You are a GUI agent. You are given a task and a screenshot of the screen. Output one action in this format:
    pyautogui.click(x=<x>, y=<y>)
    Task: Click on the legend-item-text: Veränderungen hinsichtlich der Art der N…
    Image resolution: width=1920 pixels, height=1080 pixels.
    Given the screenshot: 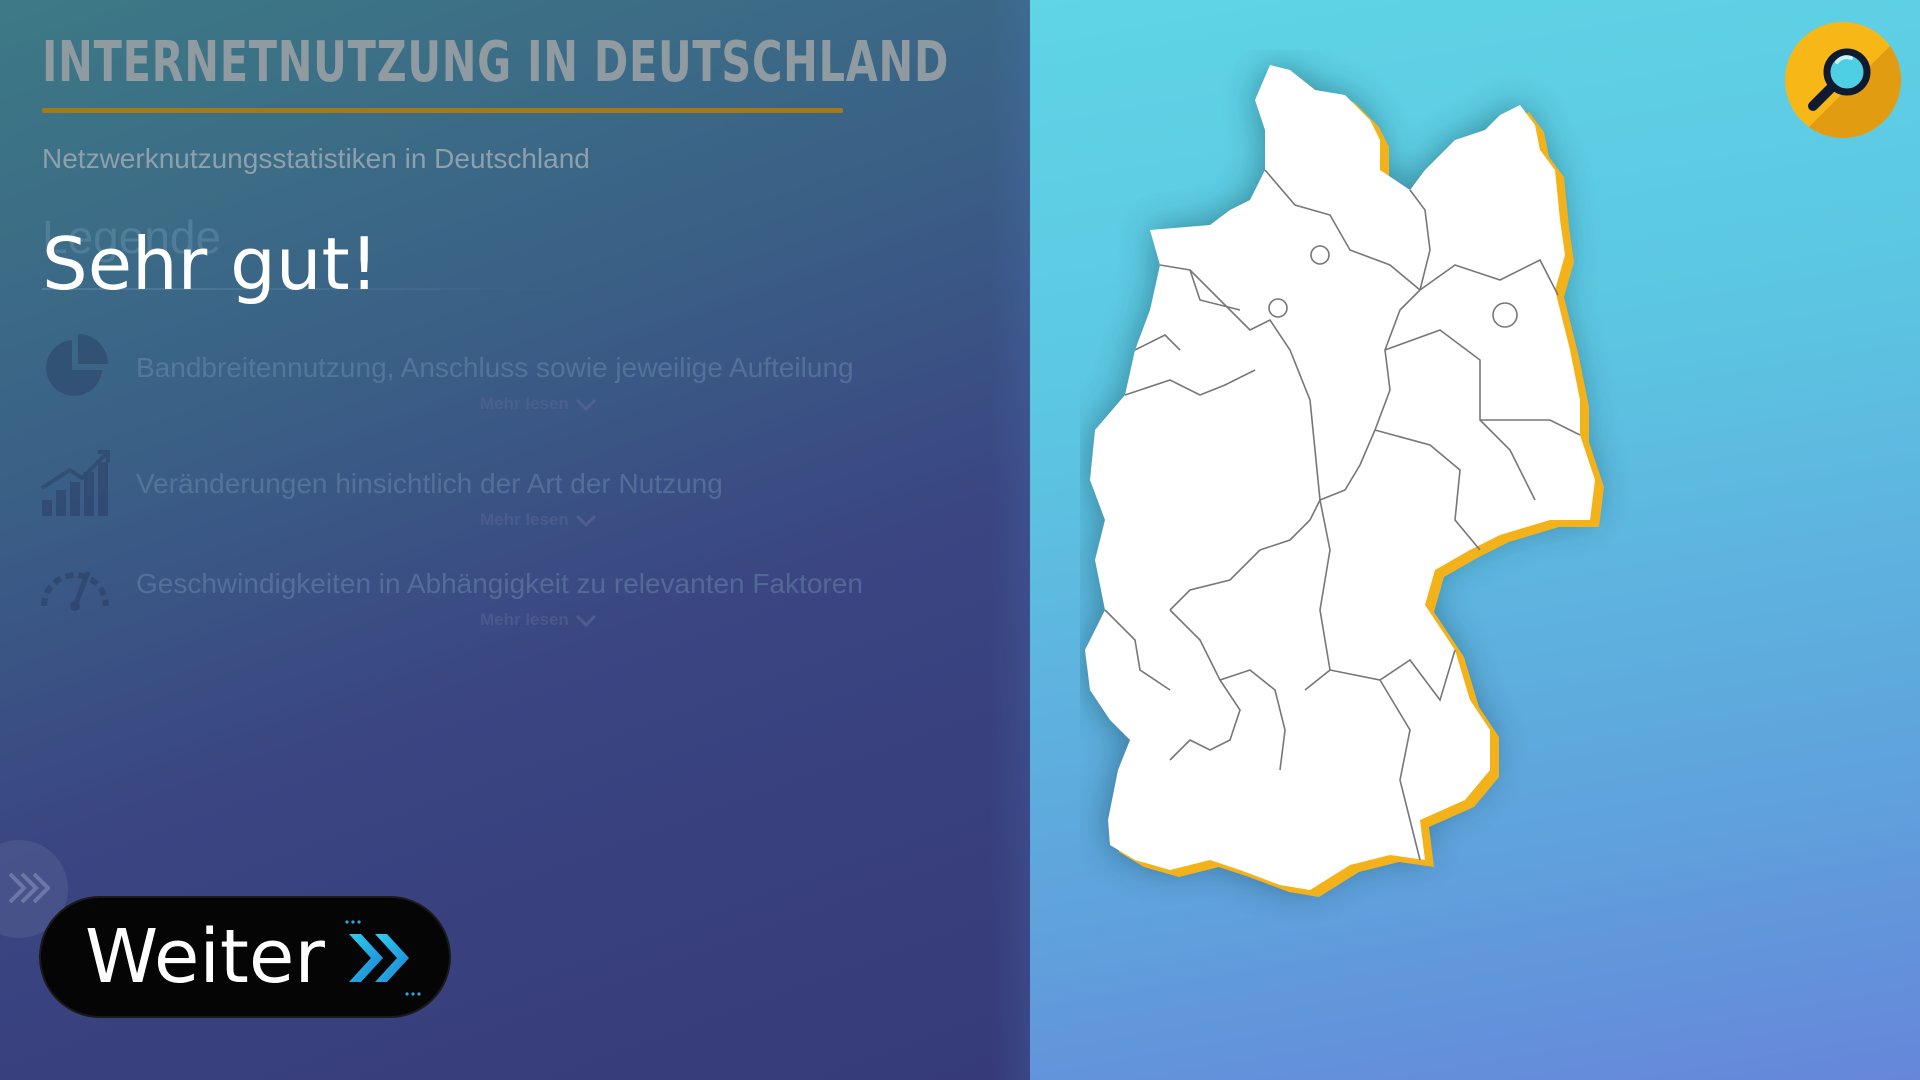 What is the action you would take?
    pyautogui.click(x=429, y=483)
    